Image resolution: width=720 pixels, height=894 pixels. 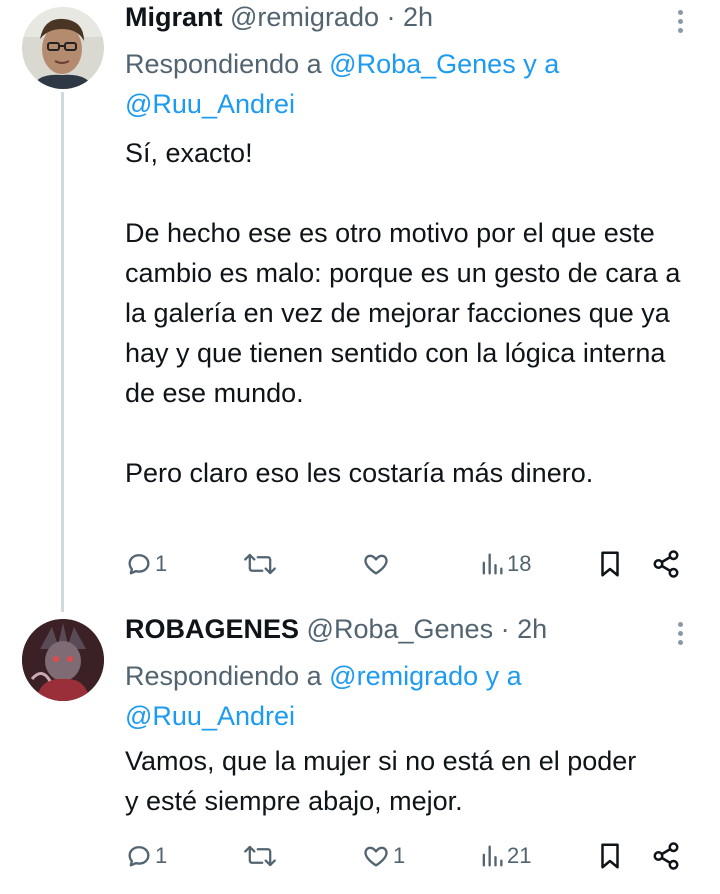 What do you see at coordinates (410, 856) in the screenshot?
I see `action-bar: 1 1 21` at bounding box center [410, 856].